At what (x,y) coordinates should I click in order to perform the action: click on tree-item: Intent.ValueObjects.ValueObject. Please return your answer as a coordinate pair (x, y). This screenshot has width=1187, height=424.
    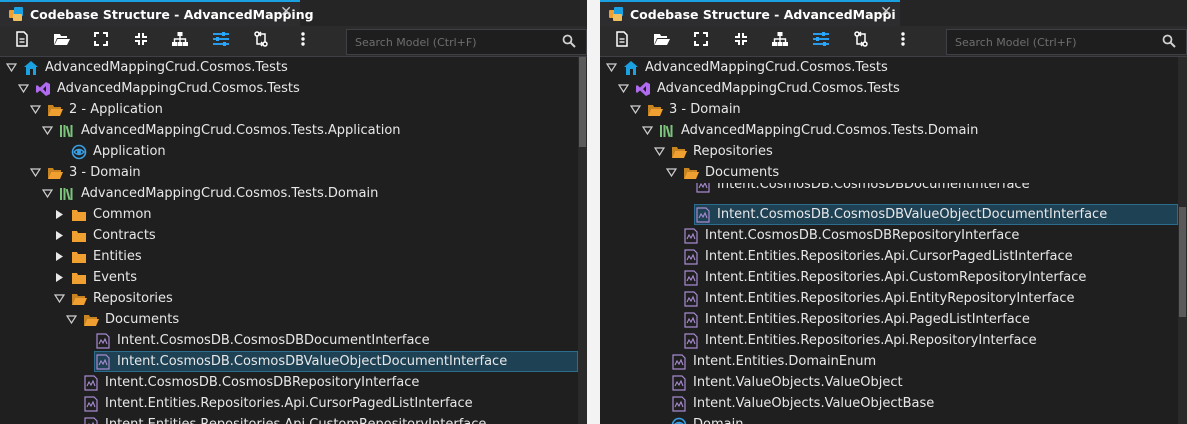
    Looking at the image, I should click on (889, 382).